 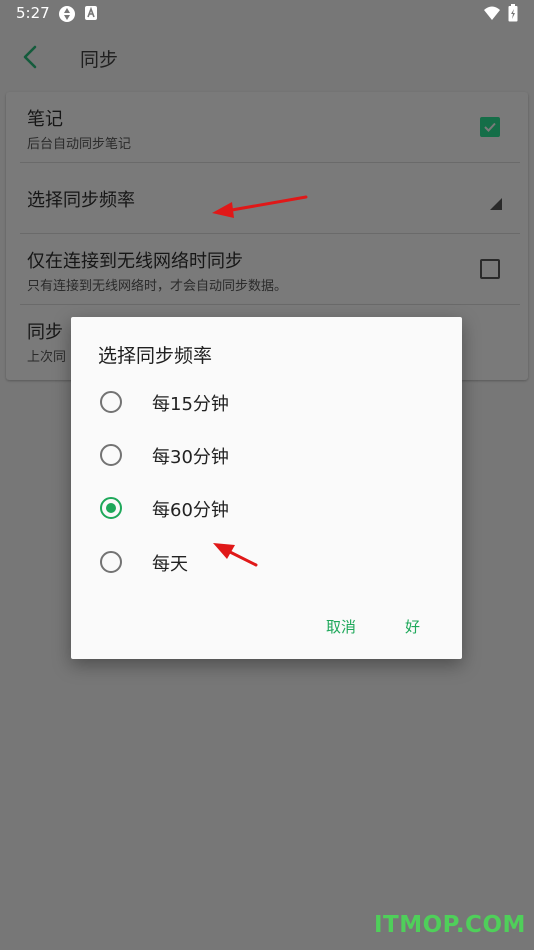 I want to click on notification-a-icon, so click(x=91, y=13).